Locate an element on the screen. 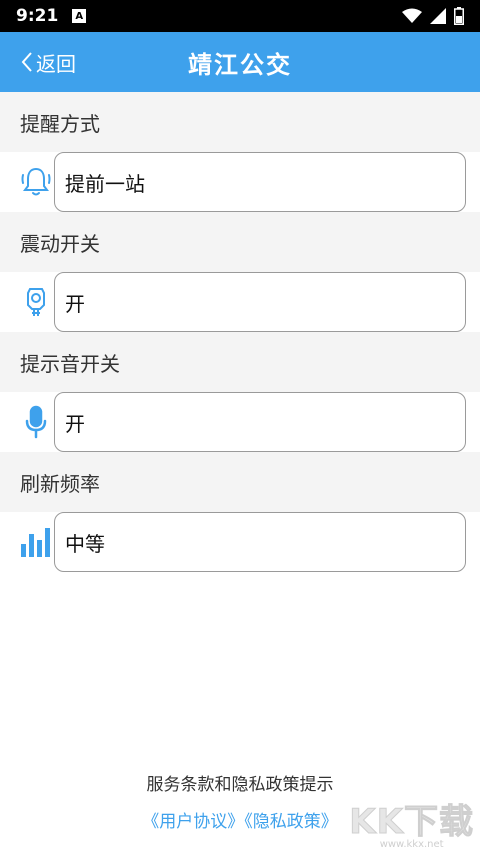  section-label-sound: 提示音开关 is located at coordinates (240, 362).